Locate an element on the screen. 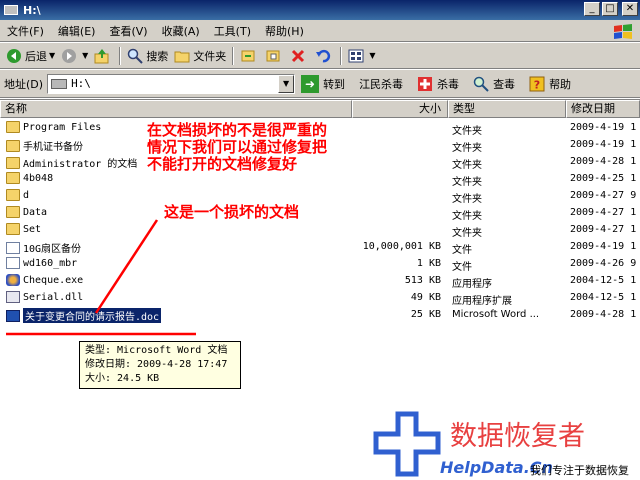 The height and width of the screenshot is (480, 640). watermark-title: 数据恢复者 is located at coordinates (517, 436).